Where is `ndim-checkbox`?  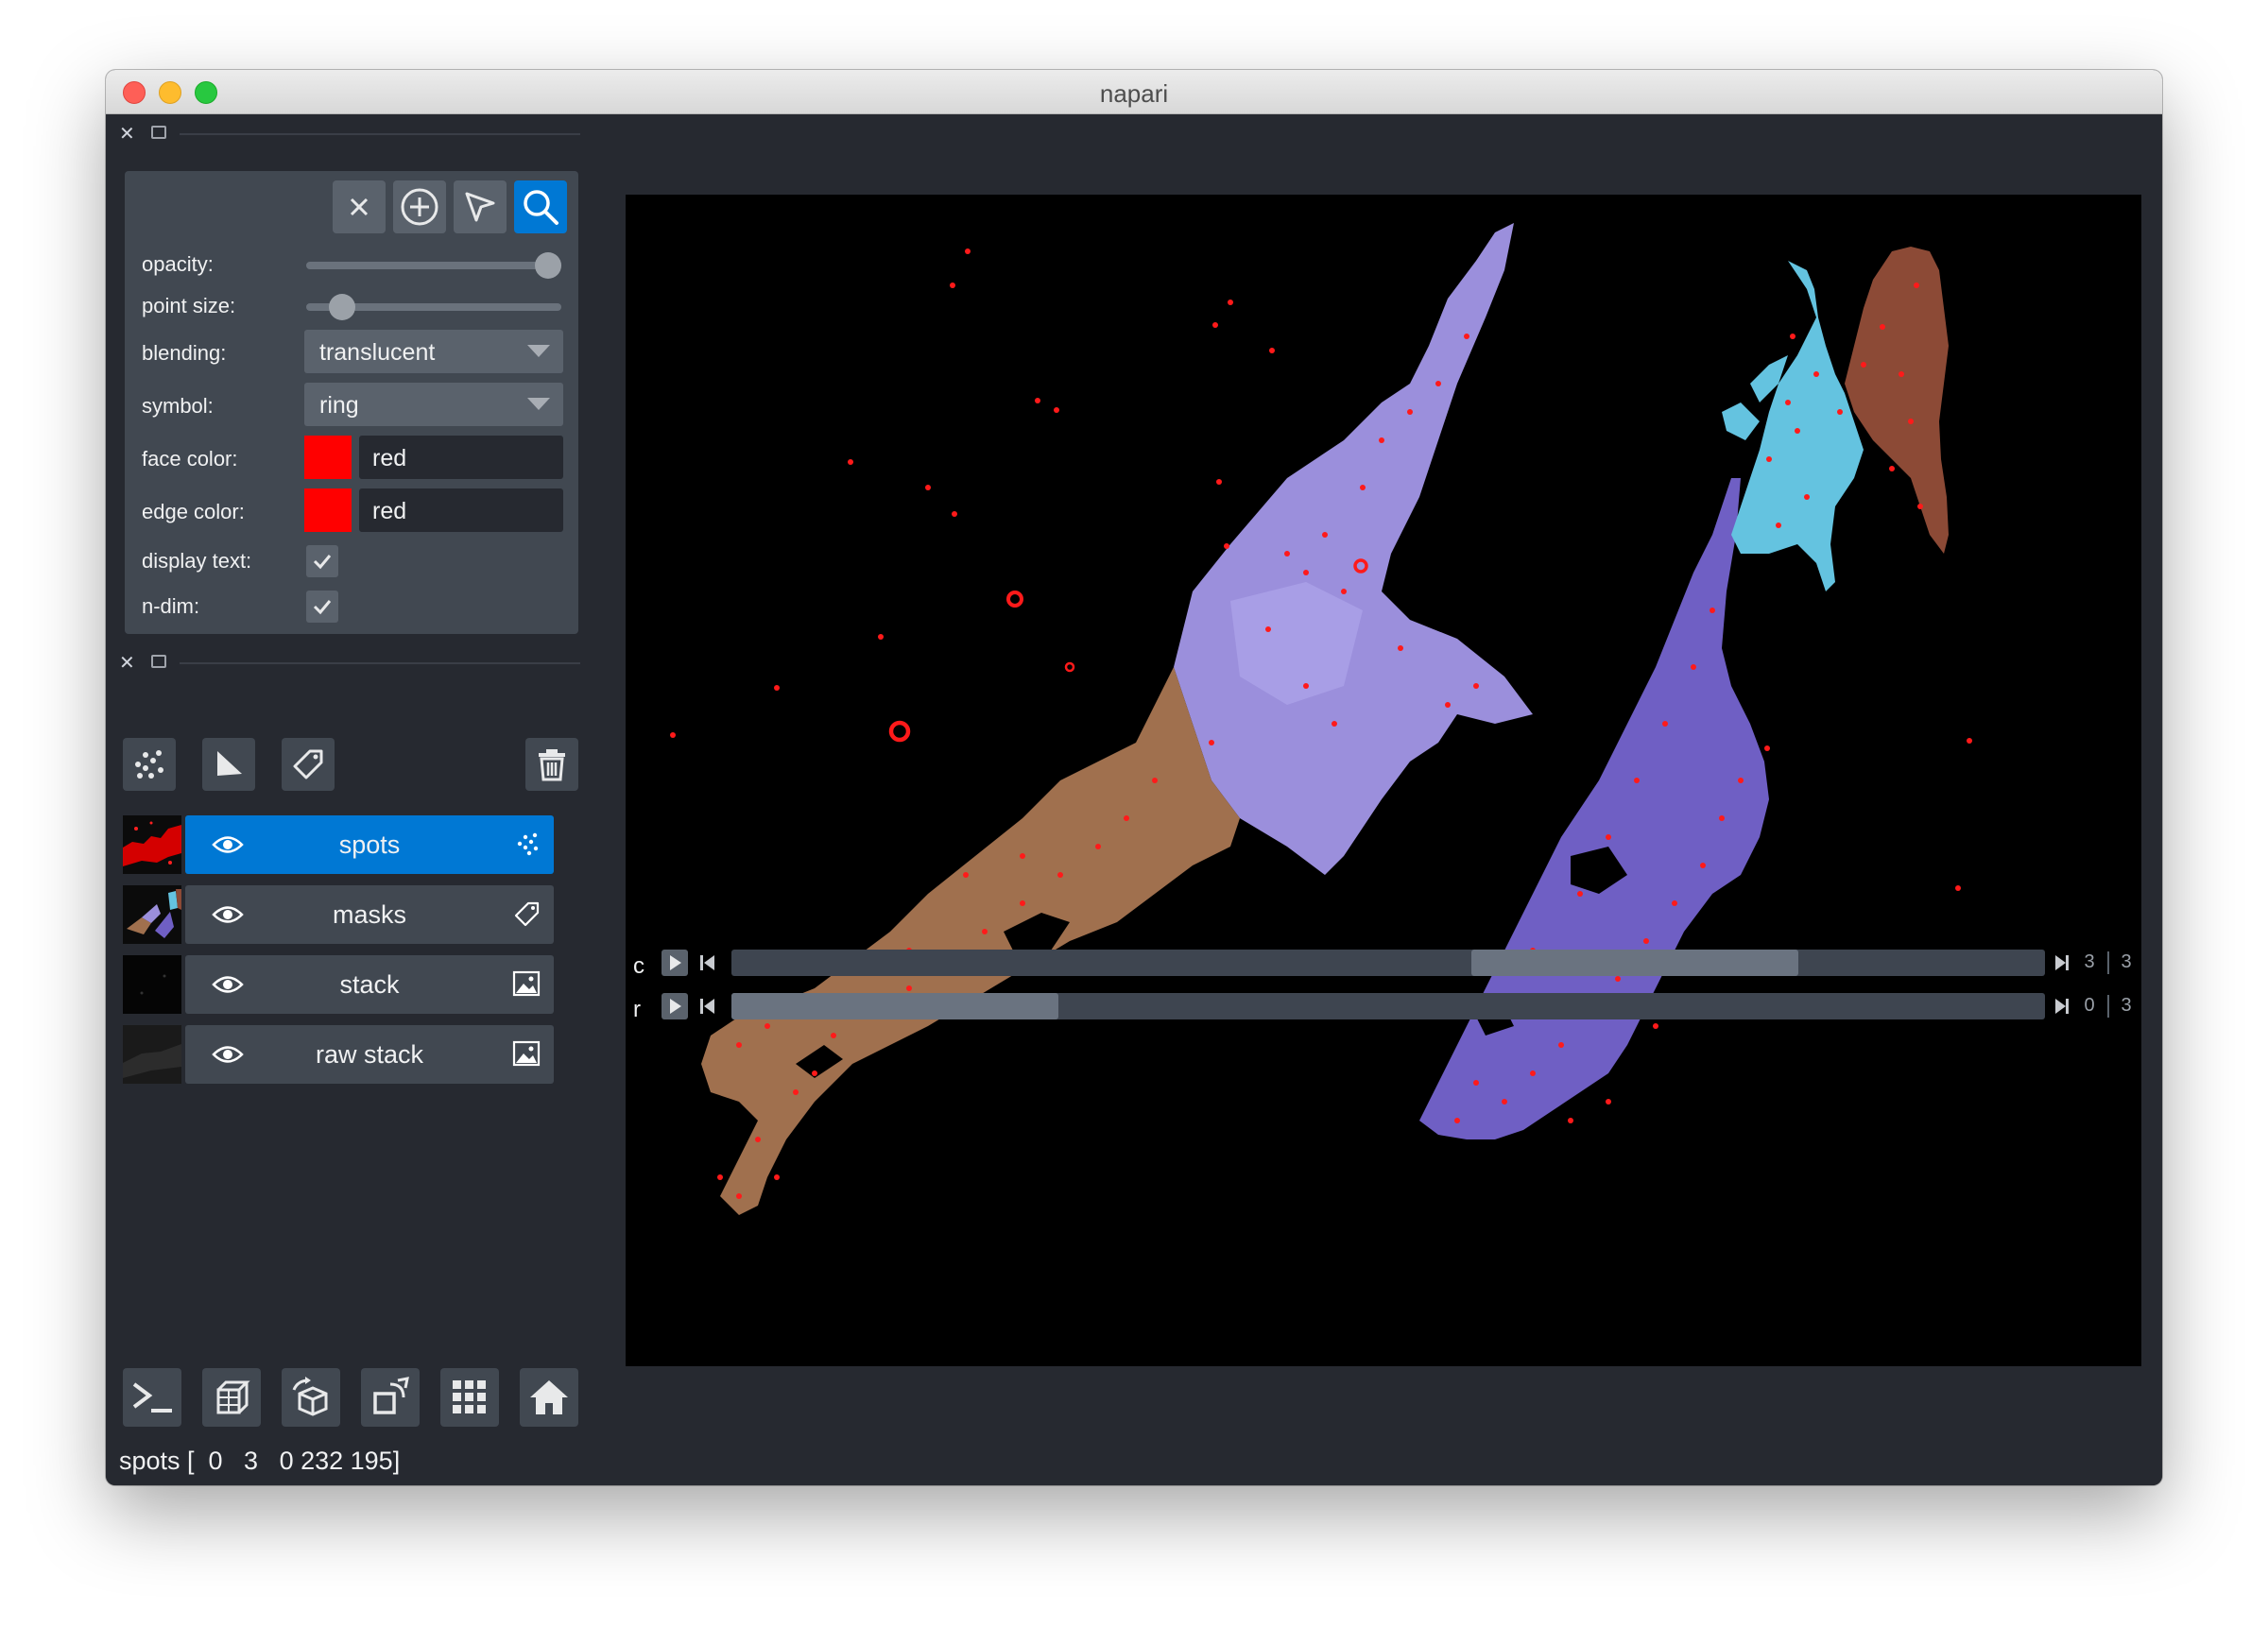
ndim-checkbox is located at coordinates (322, 607).